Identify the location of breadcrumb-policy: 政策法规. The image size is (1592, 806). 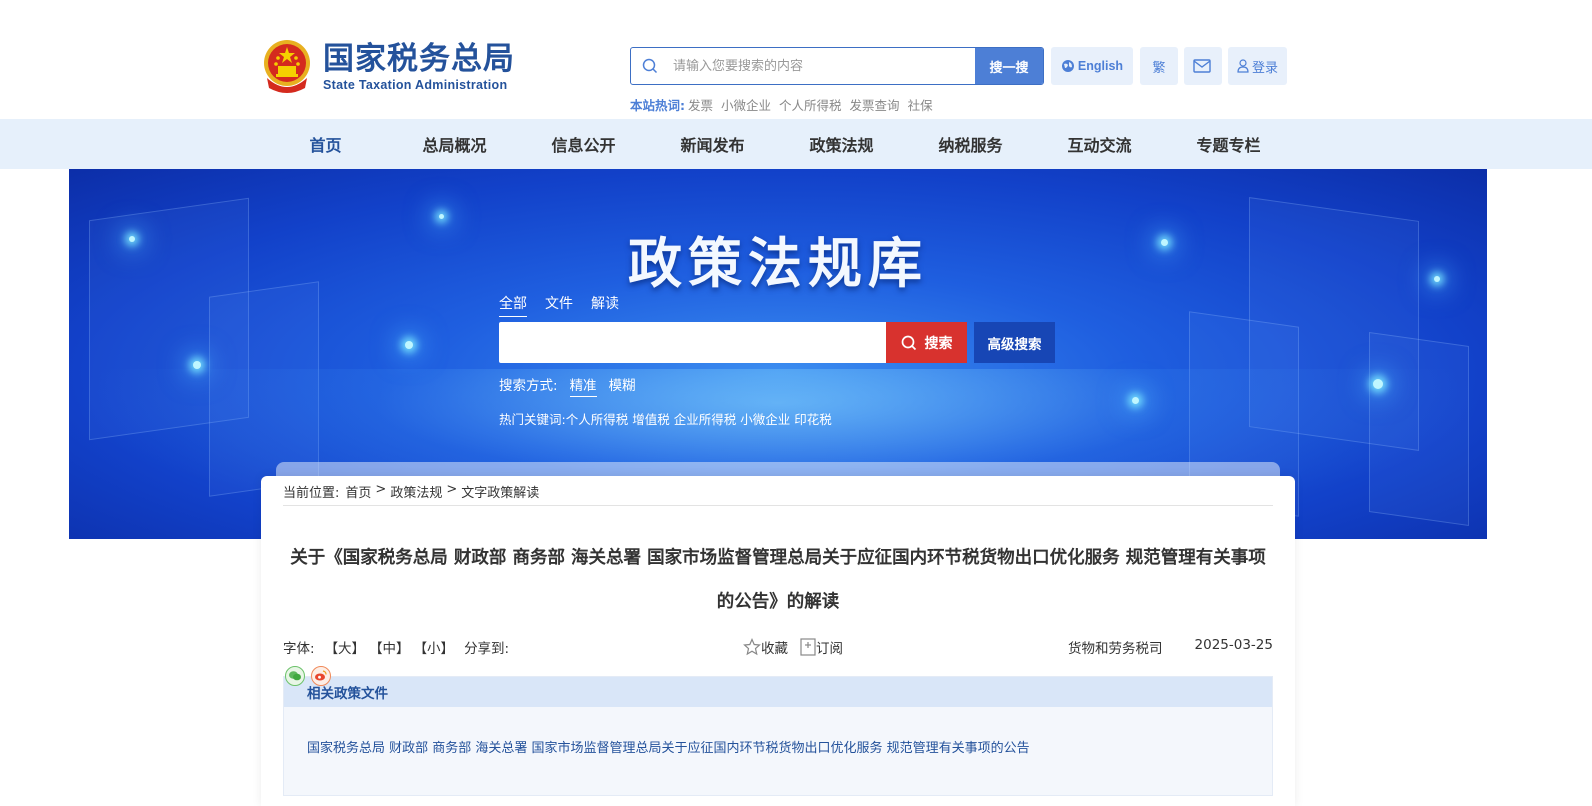
(416, 491).